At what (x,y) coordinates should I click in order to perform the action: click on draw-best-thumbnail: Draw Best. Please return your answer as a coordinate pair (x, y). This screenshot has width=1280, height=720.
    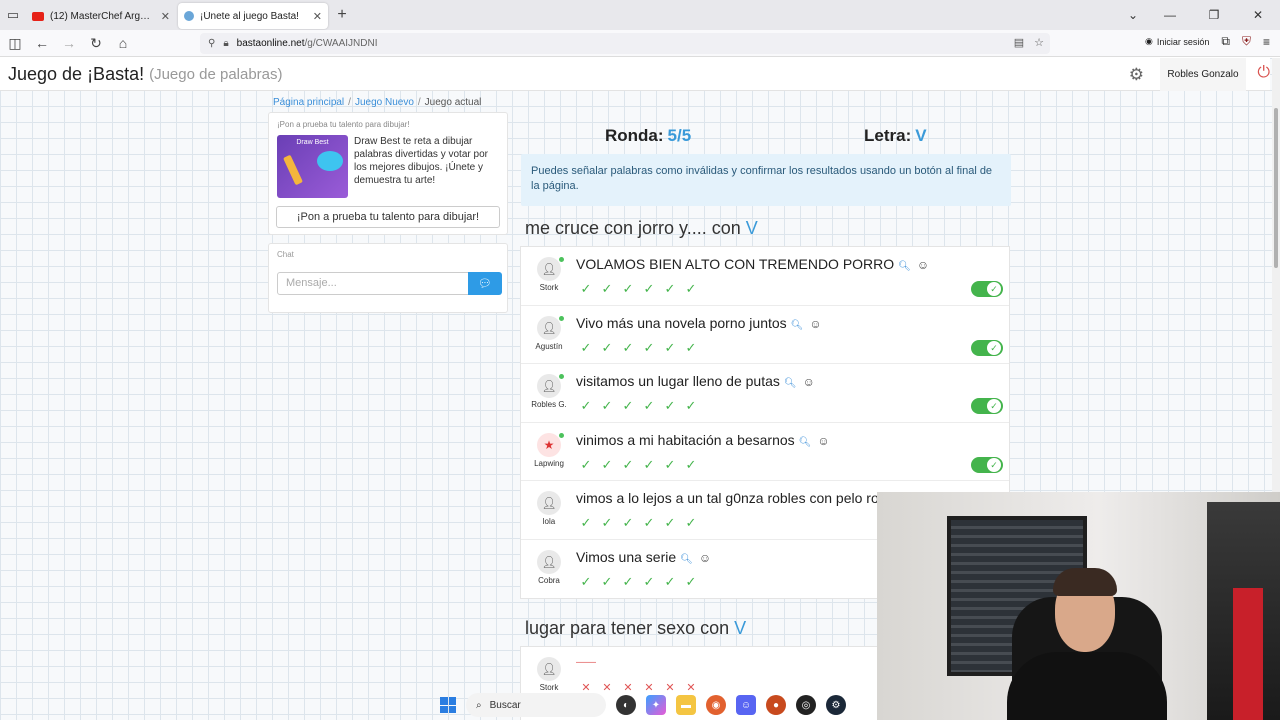
    Looking at the image, I should click on (312, 166).